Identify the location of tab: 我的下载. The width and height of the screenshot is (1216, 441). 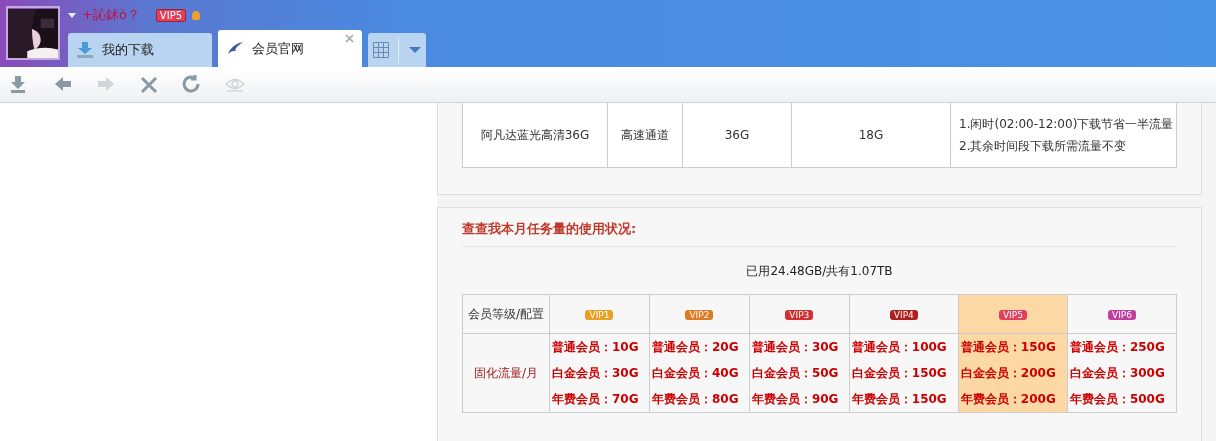
(140, 50).